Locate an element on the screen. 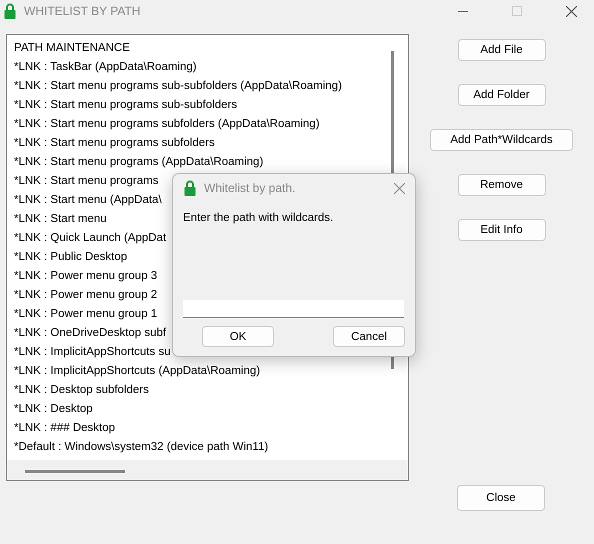 The image size is (594, 544). window-title: WHITELIST BY PATH is located at coordinates (83, 11).